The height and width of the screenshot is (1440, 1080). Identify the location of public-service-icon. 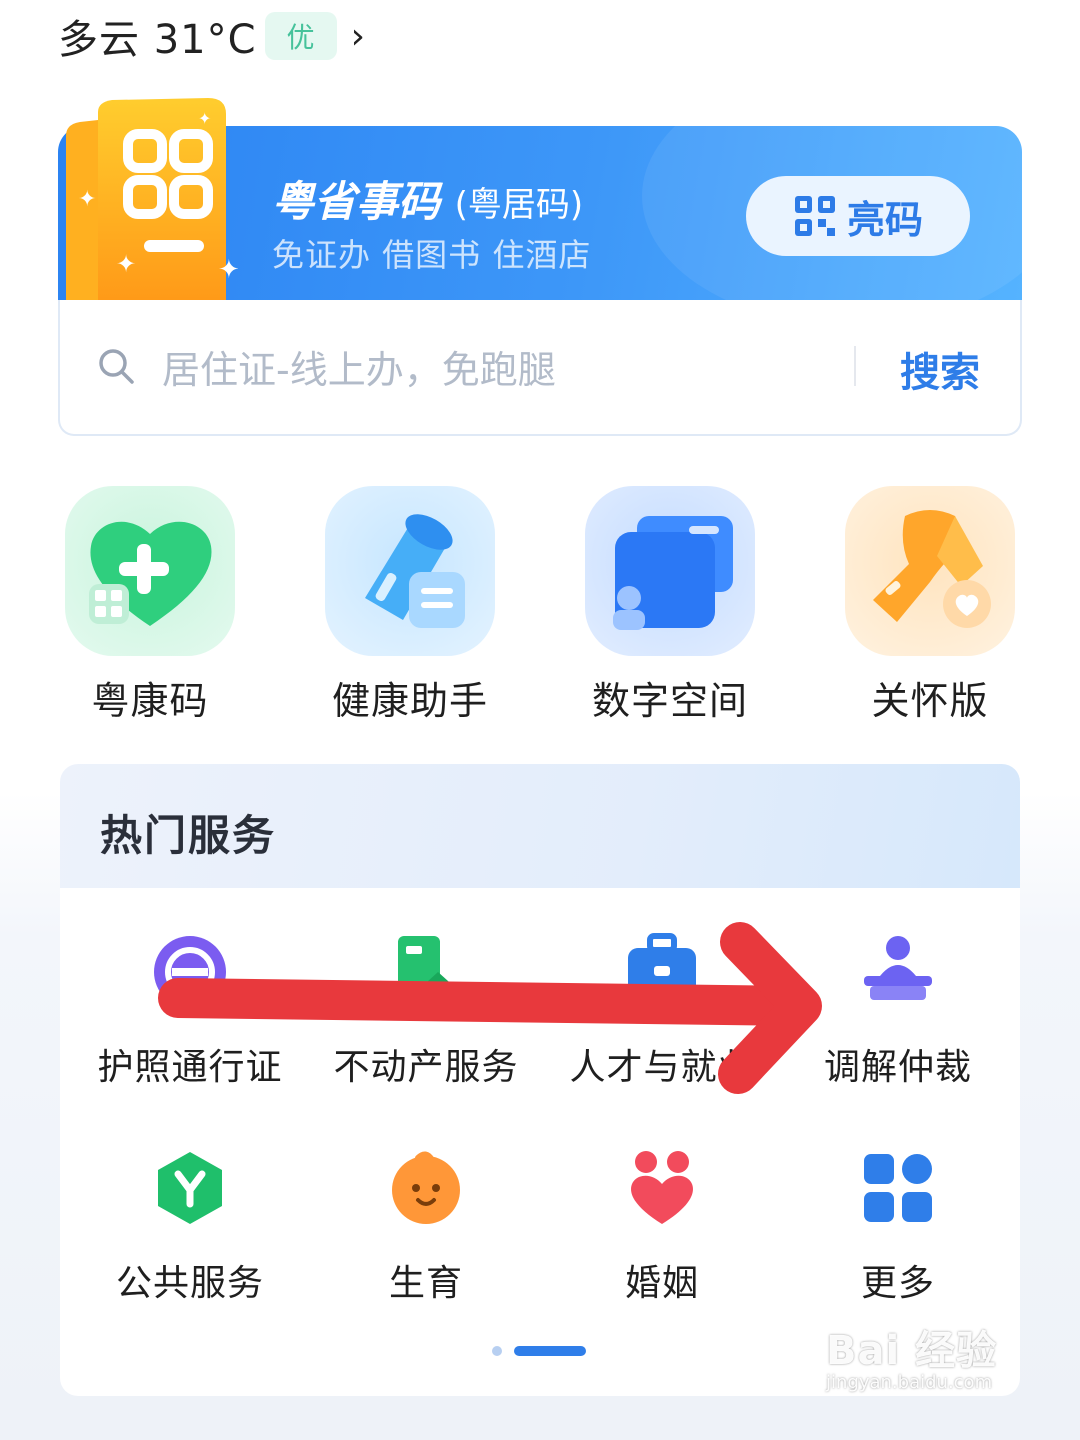
(190, 1188).